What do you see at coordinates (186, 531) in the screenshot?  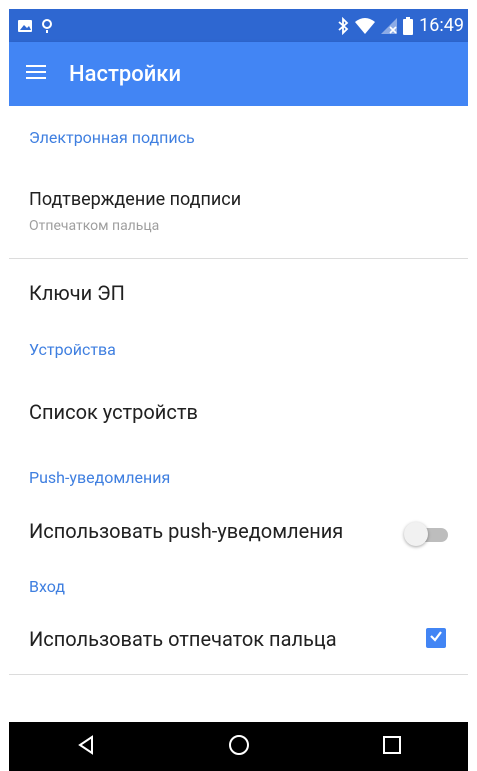 I see `pref-title: Использовать push-уведомления` at bounding box center [186, 531].